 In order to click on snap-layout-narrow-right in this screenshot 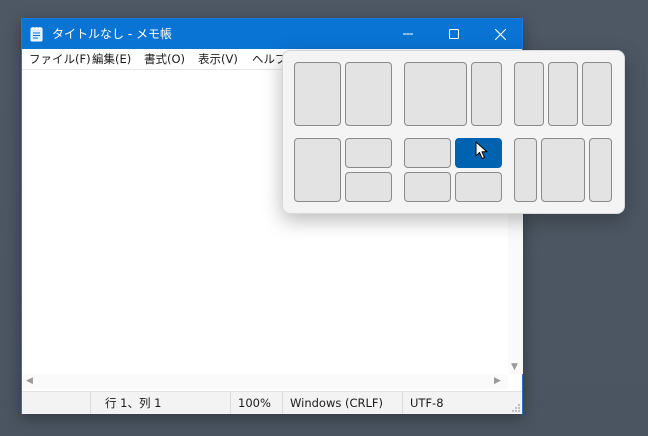, I will do `click(486, 94)`.